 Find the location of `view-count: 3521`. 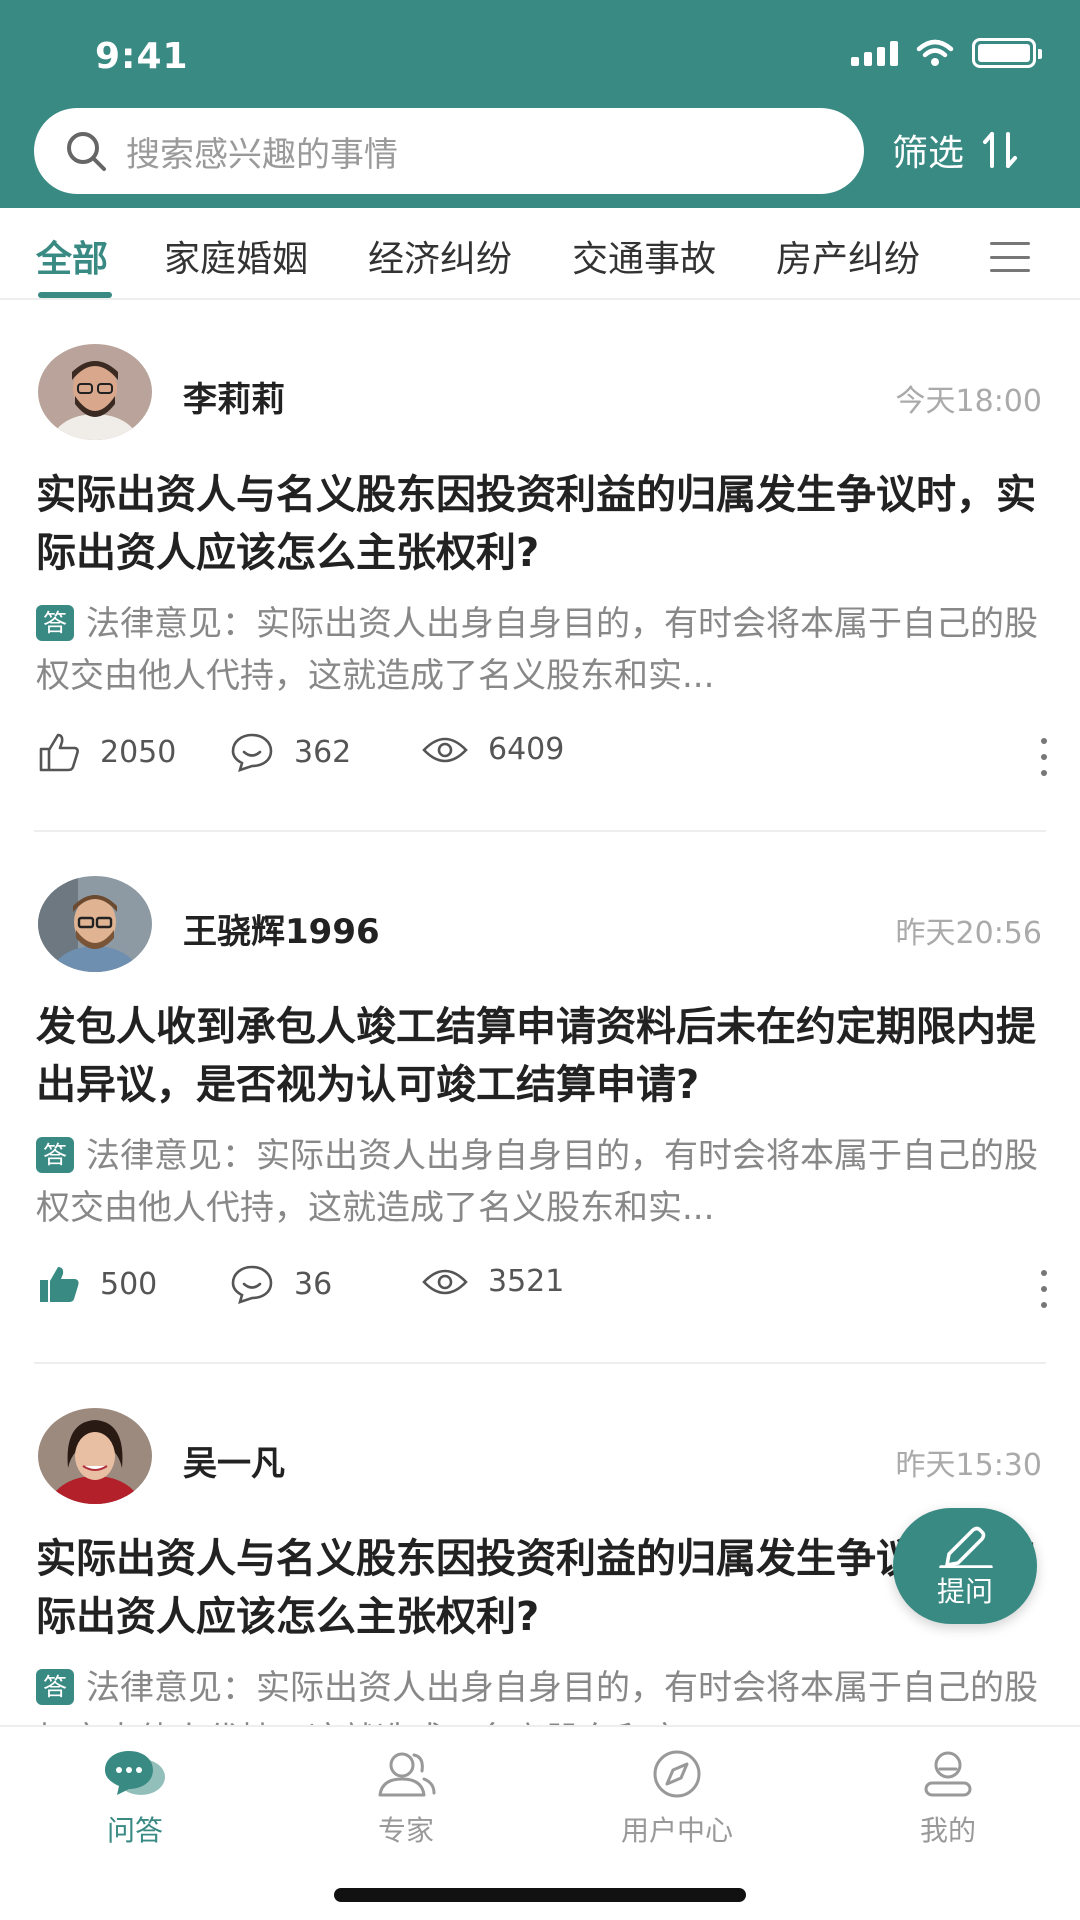

view-count: 3521 is located at coordinates (526, 1281).